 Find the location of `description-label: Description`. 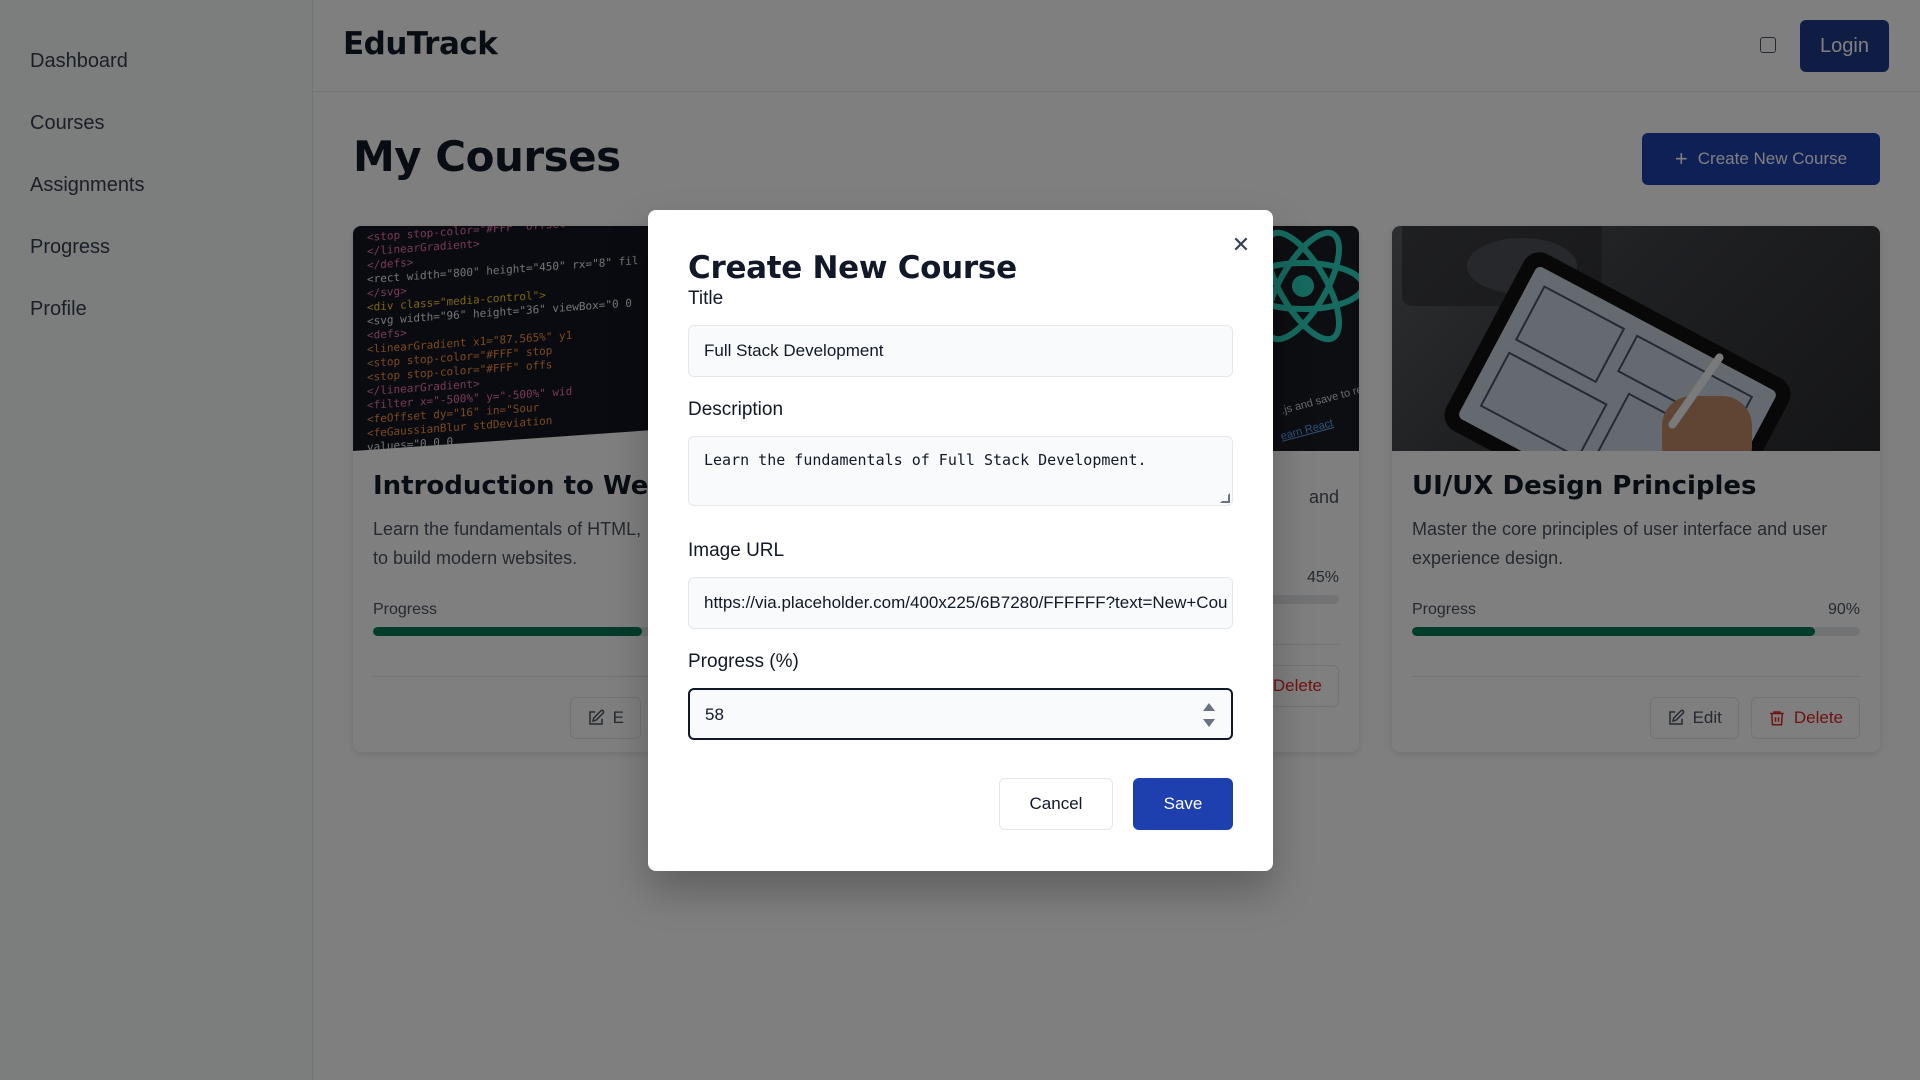

description-label: Description is located at coordinates (736, 409).